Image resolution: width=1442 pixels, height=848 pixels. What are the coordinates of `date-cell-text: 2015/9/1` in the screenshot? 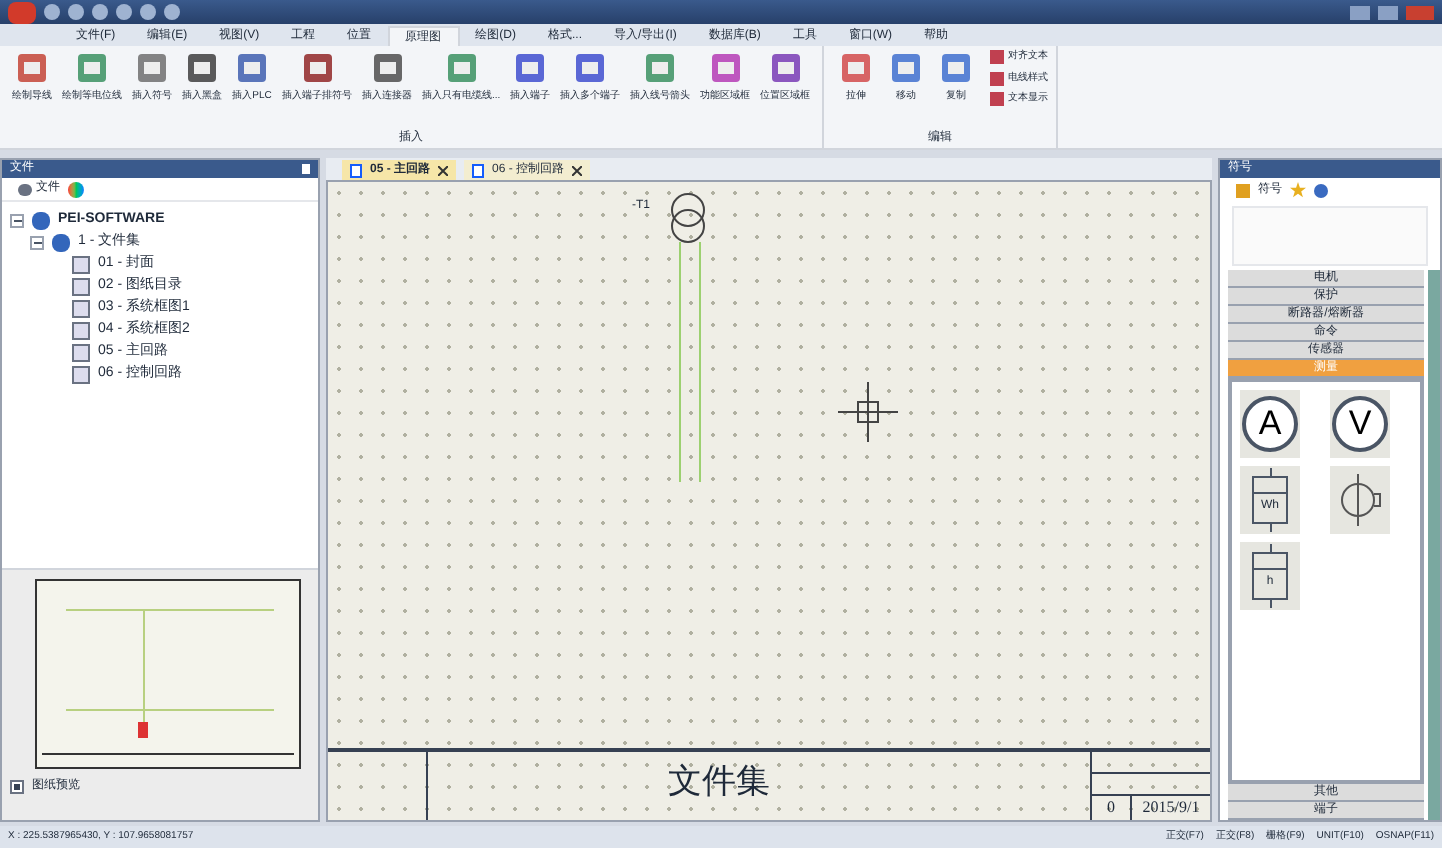 It's located at (1171, 808).